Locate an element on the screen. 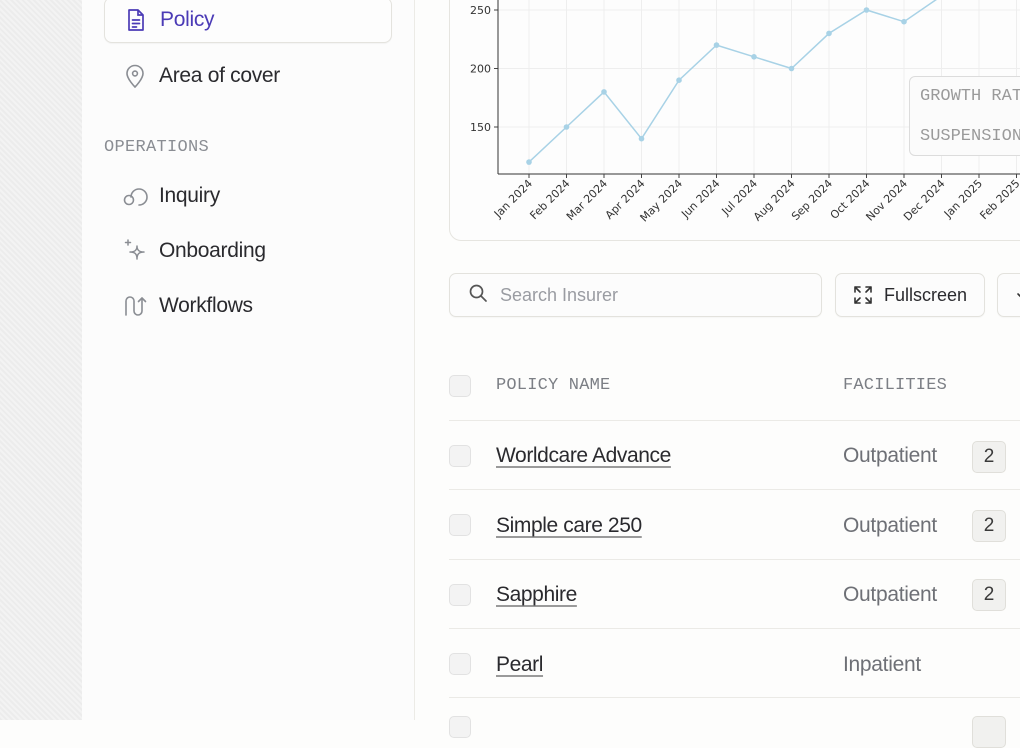 The height and width of the screenshot is (748, 1020). fullscreen-label: Fullscreen is located at coordinates (926, 294).